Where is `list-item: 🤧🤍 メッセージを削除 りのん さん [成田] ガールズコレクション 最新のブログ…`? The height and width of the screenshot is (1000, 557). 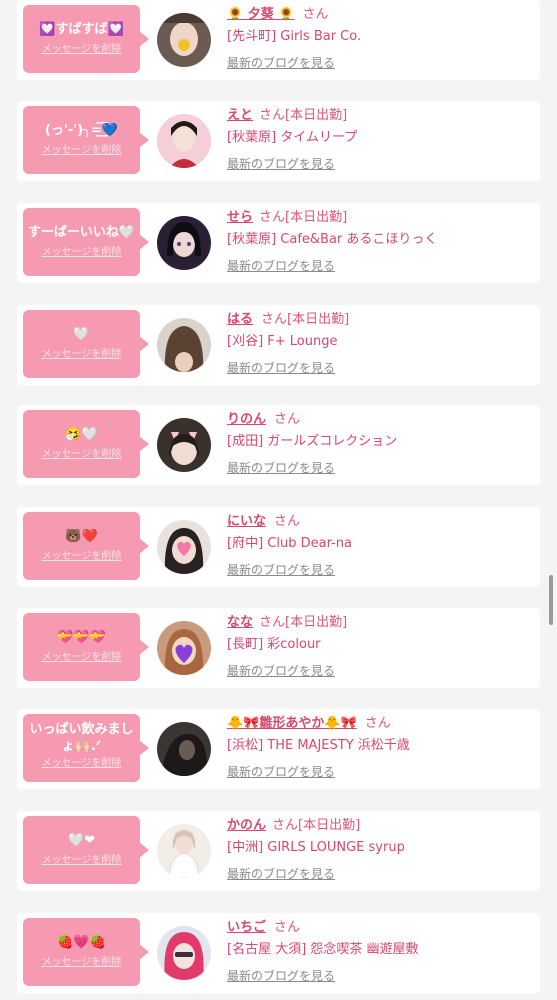
list-item: 🤧🤍 メッセージを削除 りのん さん [成田] ガールズコレクション 最新のブログ… is located at coordinates (278, 445).